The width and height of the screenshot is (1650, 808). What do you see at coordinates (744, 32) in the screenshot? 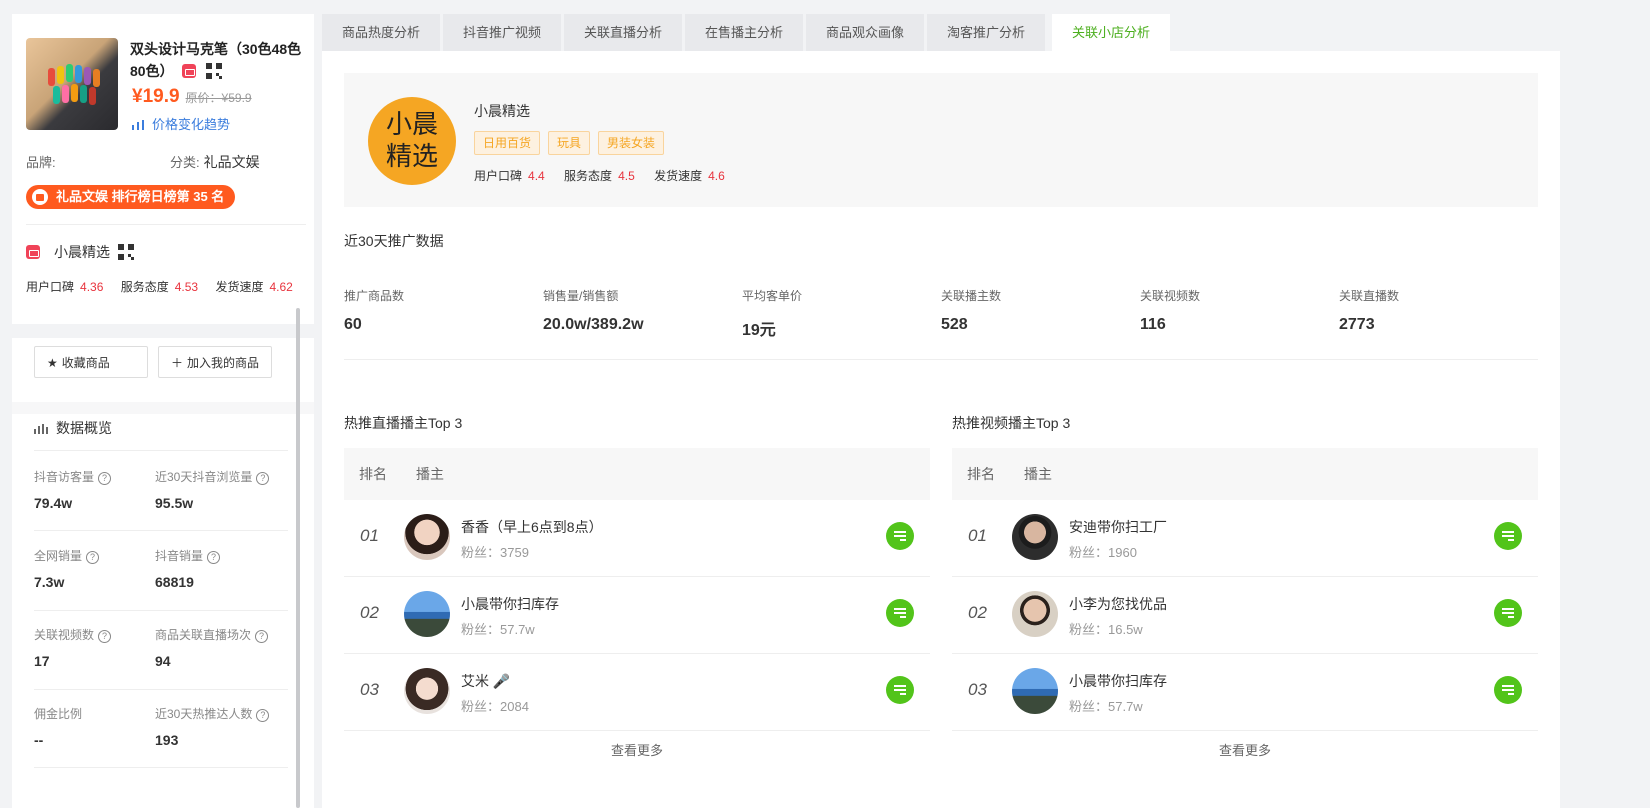
I see `tab-seller-analysis: 在售播主分析` at bounding box center [744, 32].